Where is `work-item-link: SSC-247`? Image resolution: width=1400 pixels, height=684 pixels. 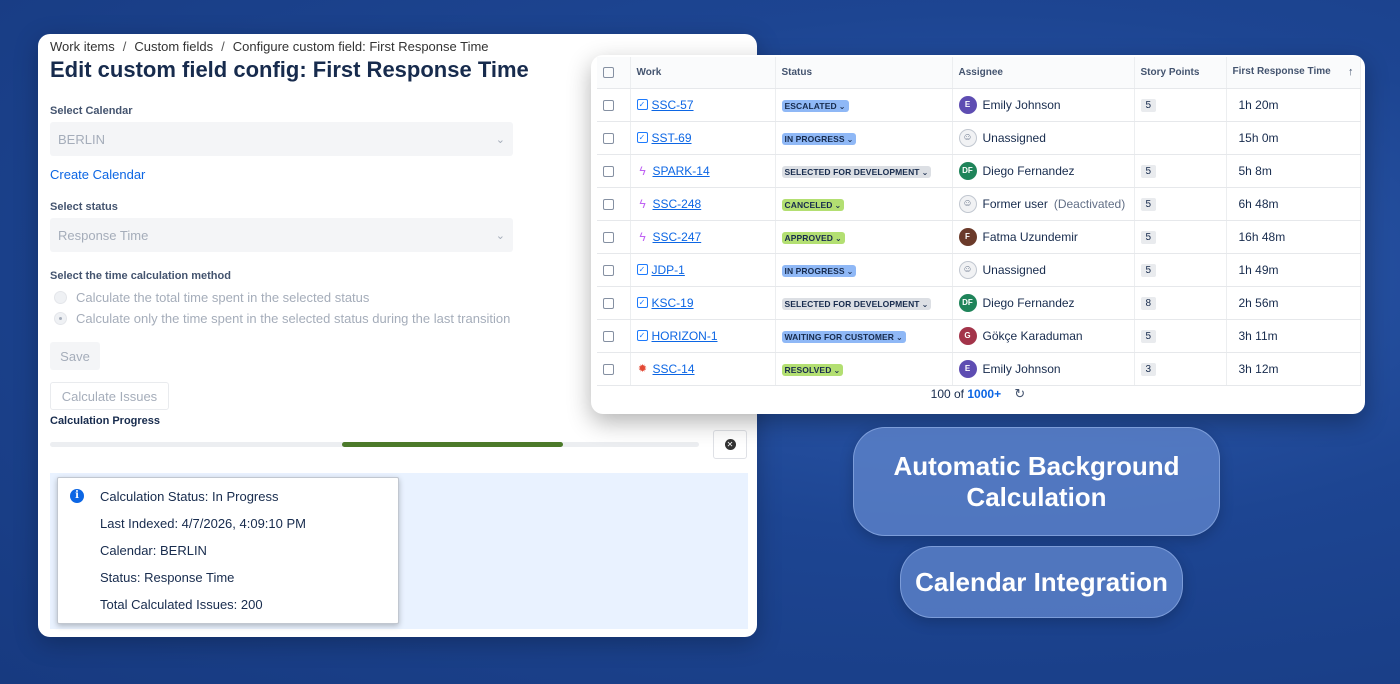 work-item-link: SSC-247 is located at coordinates (677, 237).